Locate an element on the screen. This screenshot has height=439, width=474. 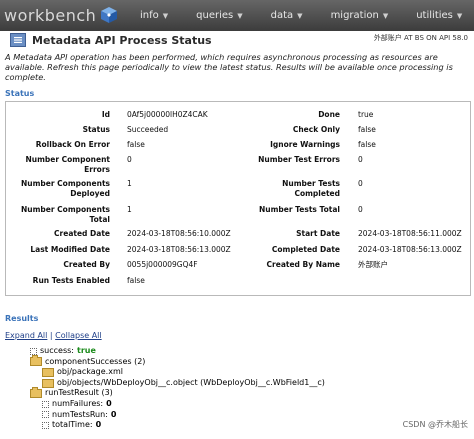
success-value: true is located at coordinates (86, 350).